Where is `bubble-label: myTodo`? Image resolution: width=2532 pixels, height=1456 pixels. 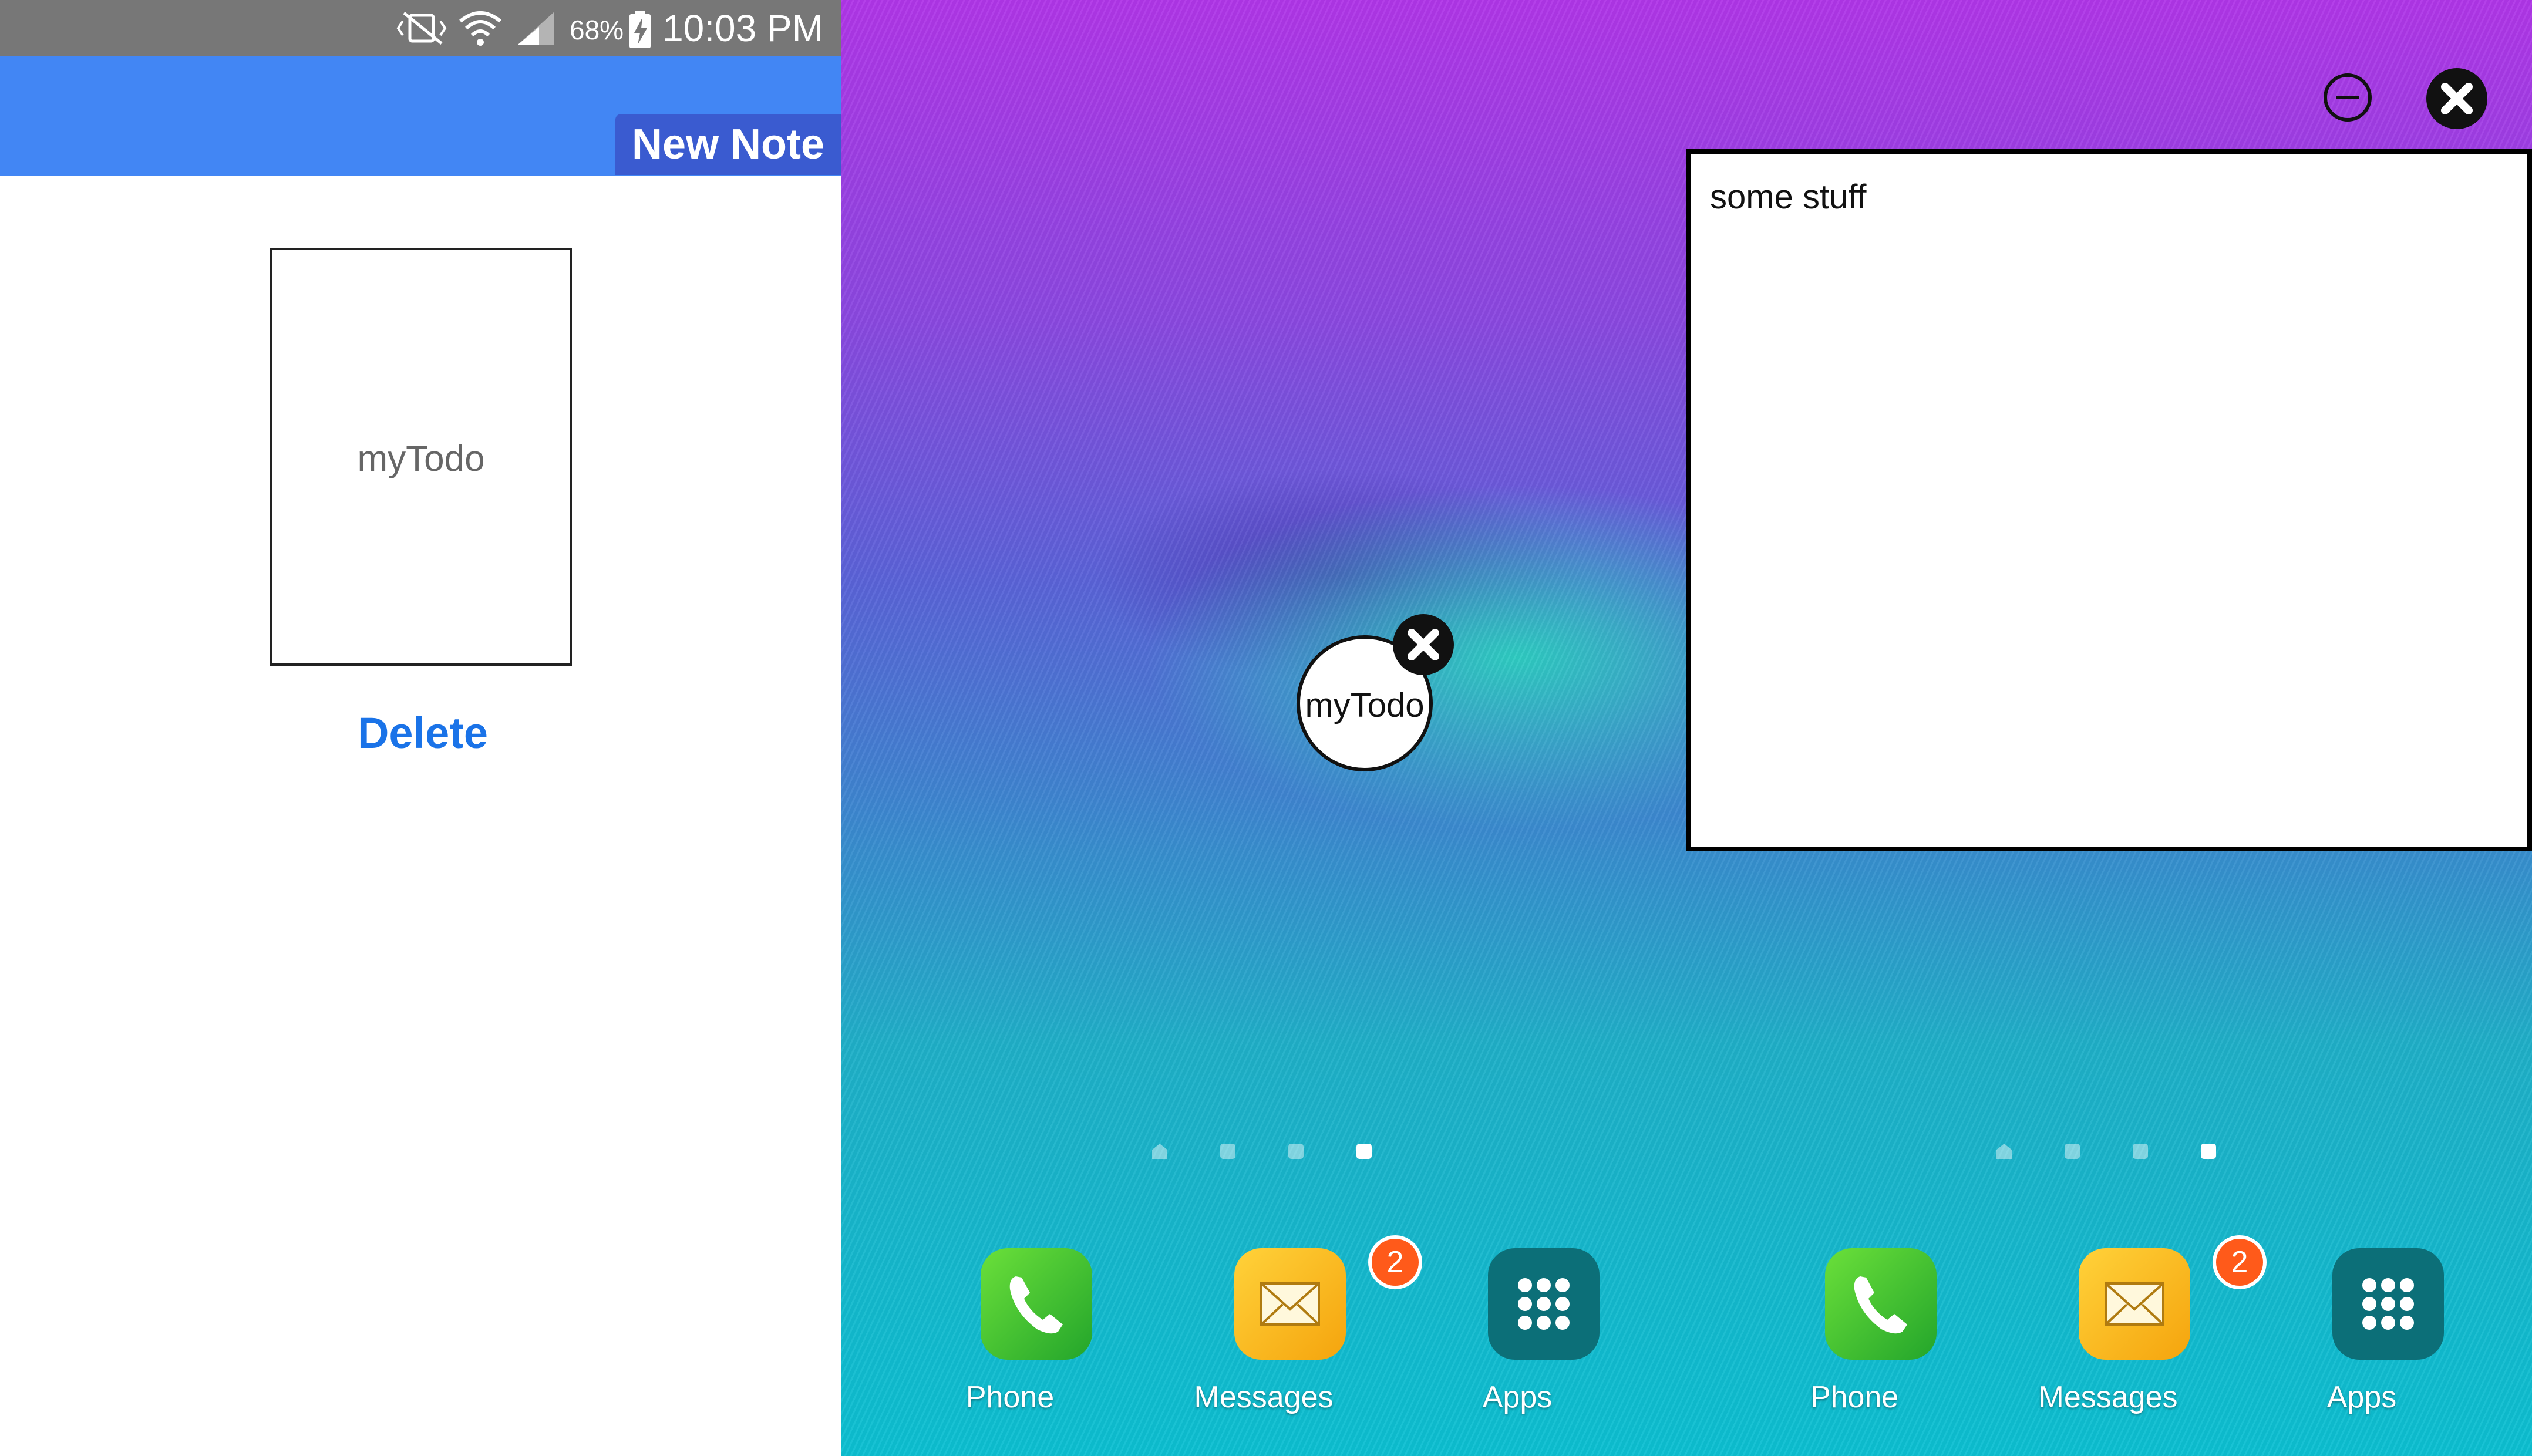
bubble-label: myTodo is located at coordinates (1365, 705).